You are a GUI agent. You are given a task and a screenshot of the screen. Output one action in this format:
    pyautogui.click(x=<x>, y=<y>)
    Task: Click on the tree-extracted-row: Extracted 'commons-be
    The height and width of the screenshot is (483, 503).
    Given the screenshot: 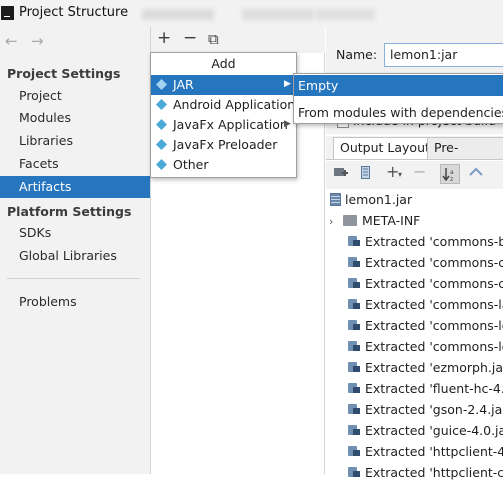 What is the action you would take?
    pyautogui.click(x=425, y=241)
    